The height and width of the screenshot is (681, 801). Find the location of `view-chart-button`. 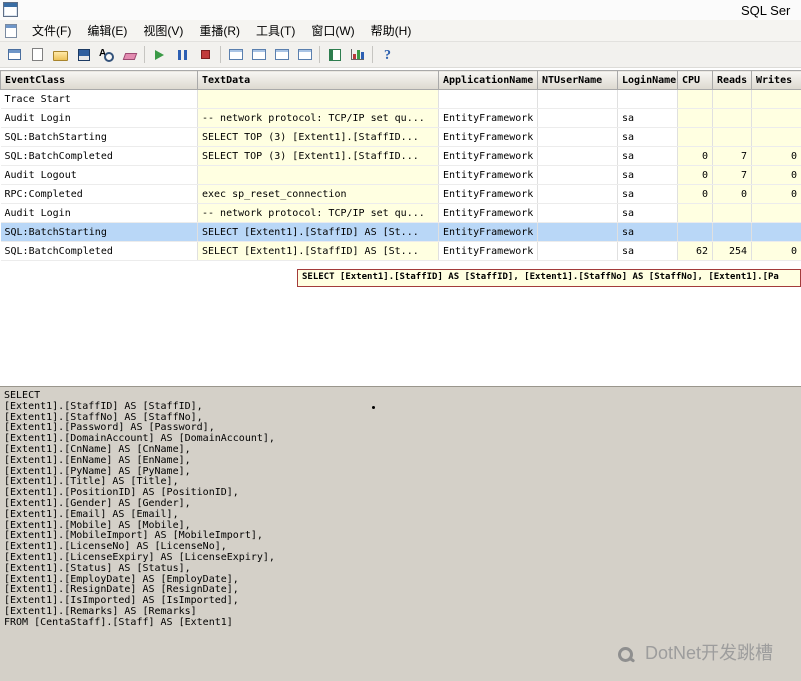

view-chart-button is located at coordinates (357, 55).